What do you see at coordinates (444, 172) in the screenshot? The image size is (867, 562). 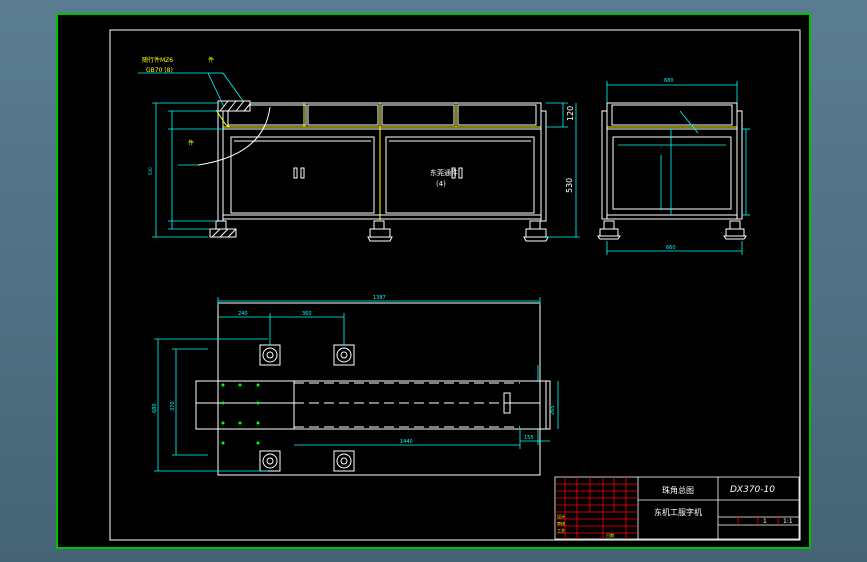 I see `door-label-1: 东莞通件` at bounding box center [444, 172].